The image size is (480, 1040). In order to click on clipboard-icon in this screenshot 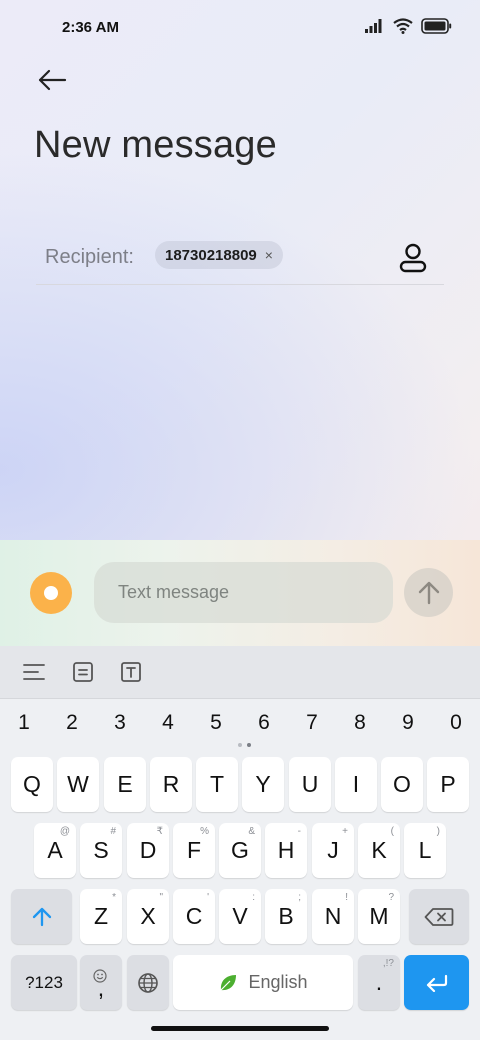, I will do `click(83, 672)`.